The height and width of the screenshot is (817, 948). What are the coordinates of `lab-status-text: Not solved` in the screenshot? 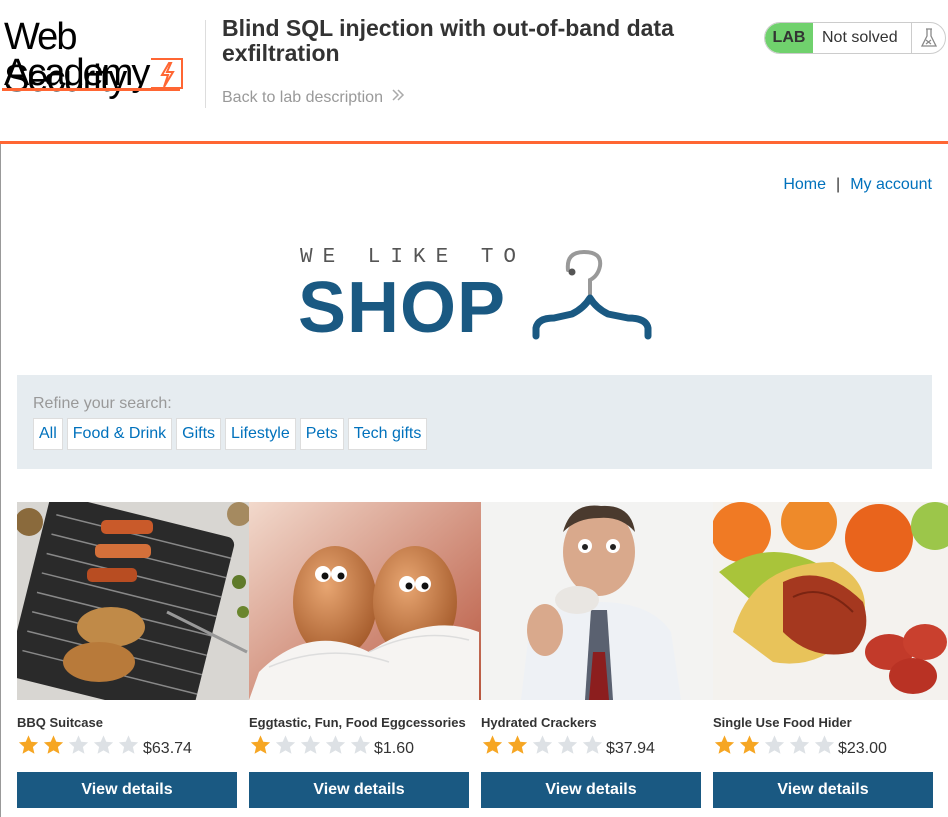 It's located at (860, 37).